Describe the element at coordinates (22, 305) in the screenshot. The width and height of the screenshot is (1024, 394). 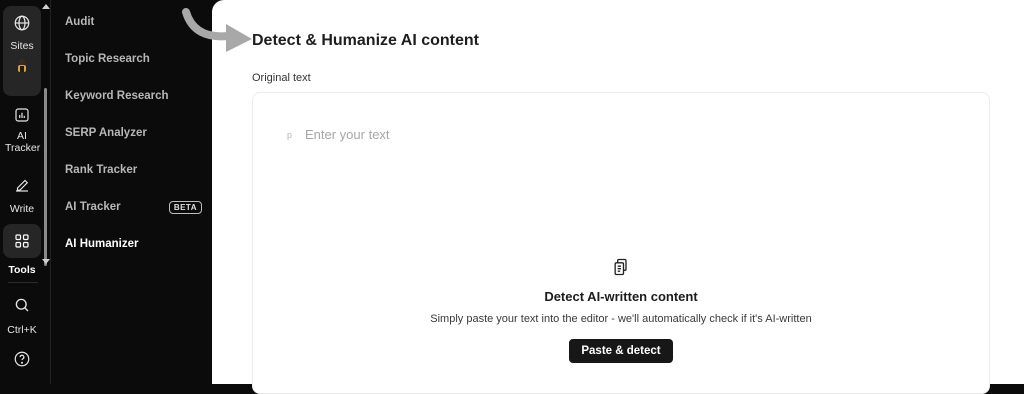
I see `search-icon` at that location.